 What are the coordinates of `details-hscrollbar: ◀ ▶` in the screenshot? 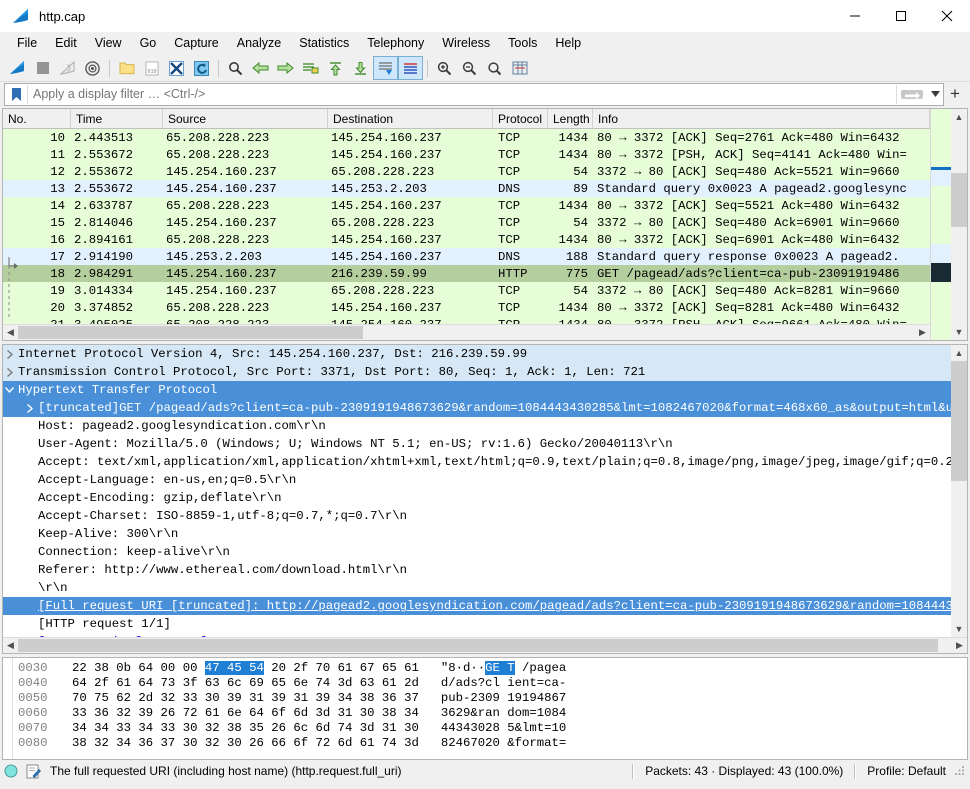 It's located at (485, 645).